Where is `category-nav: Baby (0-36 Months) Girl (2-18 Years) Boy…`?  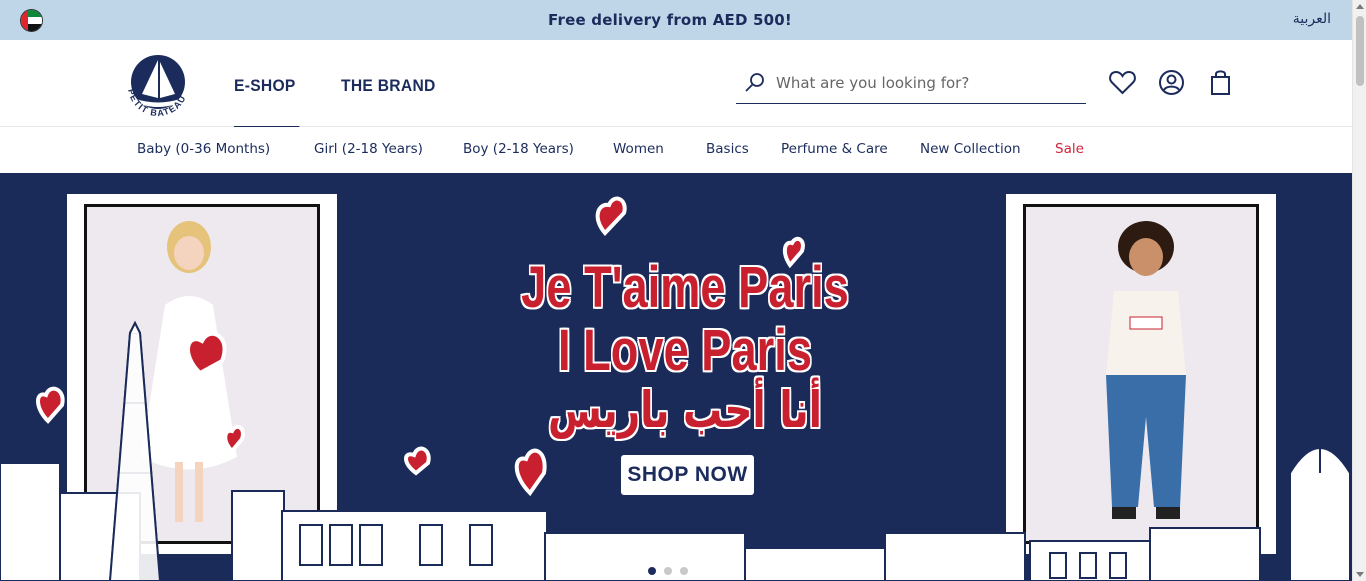
category-nav: Baby (0-36 Months) Girl (2-18 Years) Boy… is located at coordinates (676, 150).